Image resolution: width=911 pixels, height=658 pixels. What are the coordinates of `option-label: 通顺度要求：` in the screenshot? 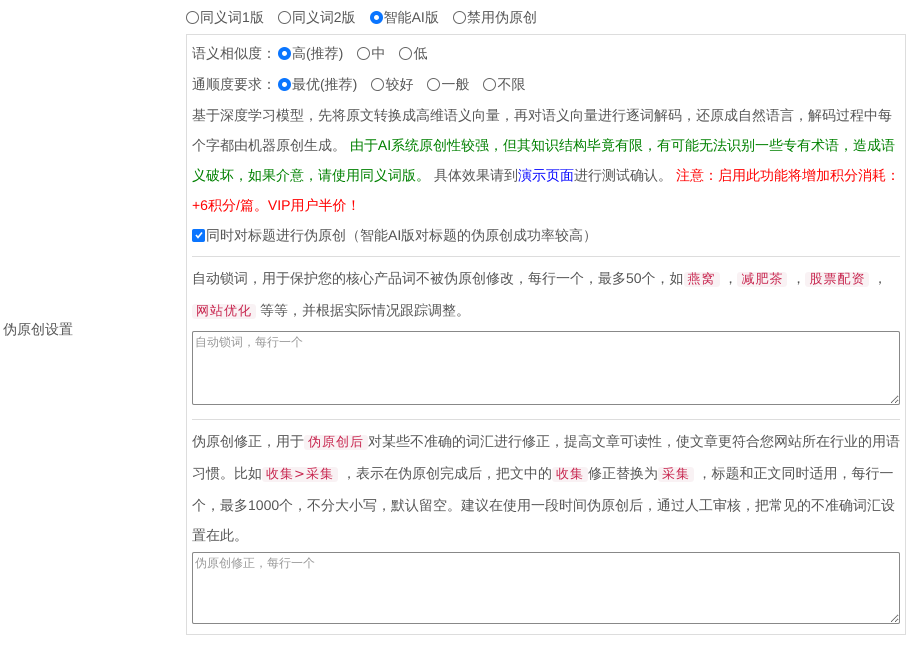 It's located at (234, 84).